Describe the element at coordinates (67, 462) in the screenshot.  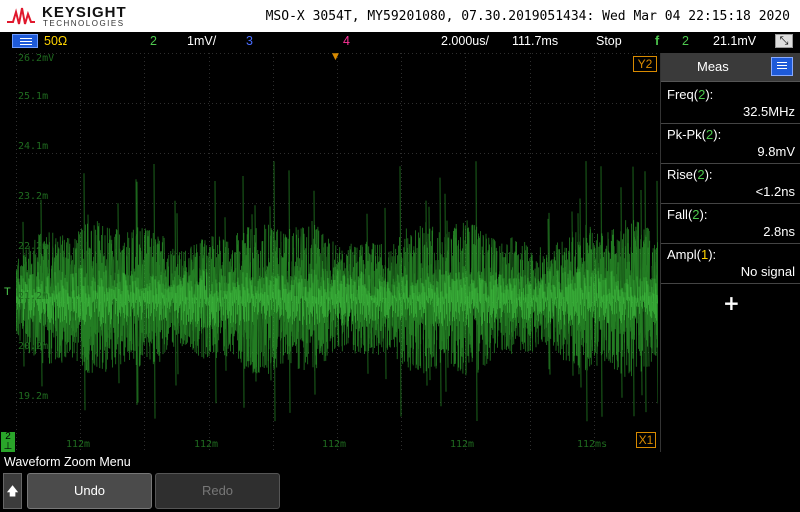
I see `menu-title: Waveform Zoom Menu` at that location.